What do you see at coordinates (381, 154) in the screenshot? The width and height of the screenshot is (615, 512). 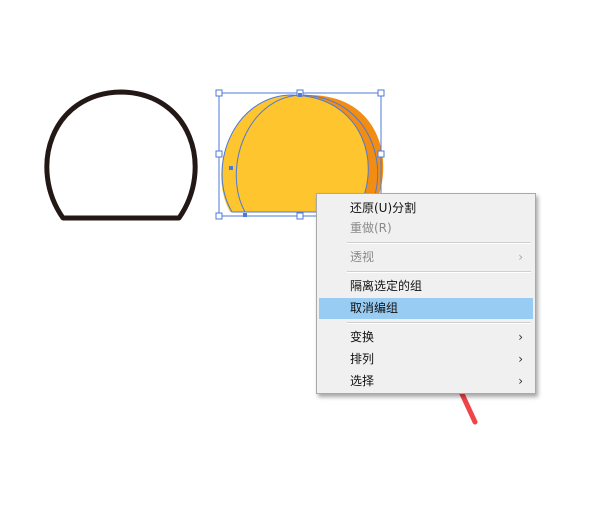 I see `handle-middle-right` at bounding box center [381, 154].